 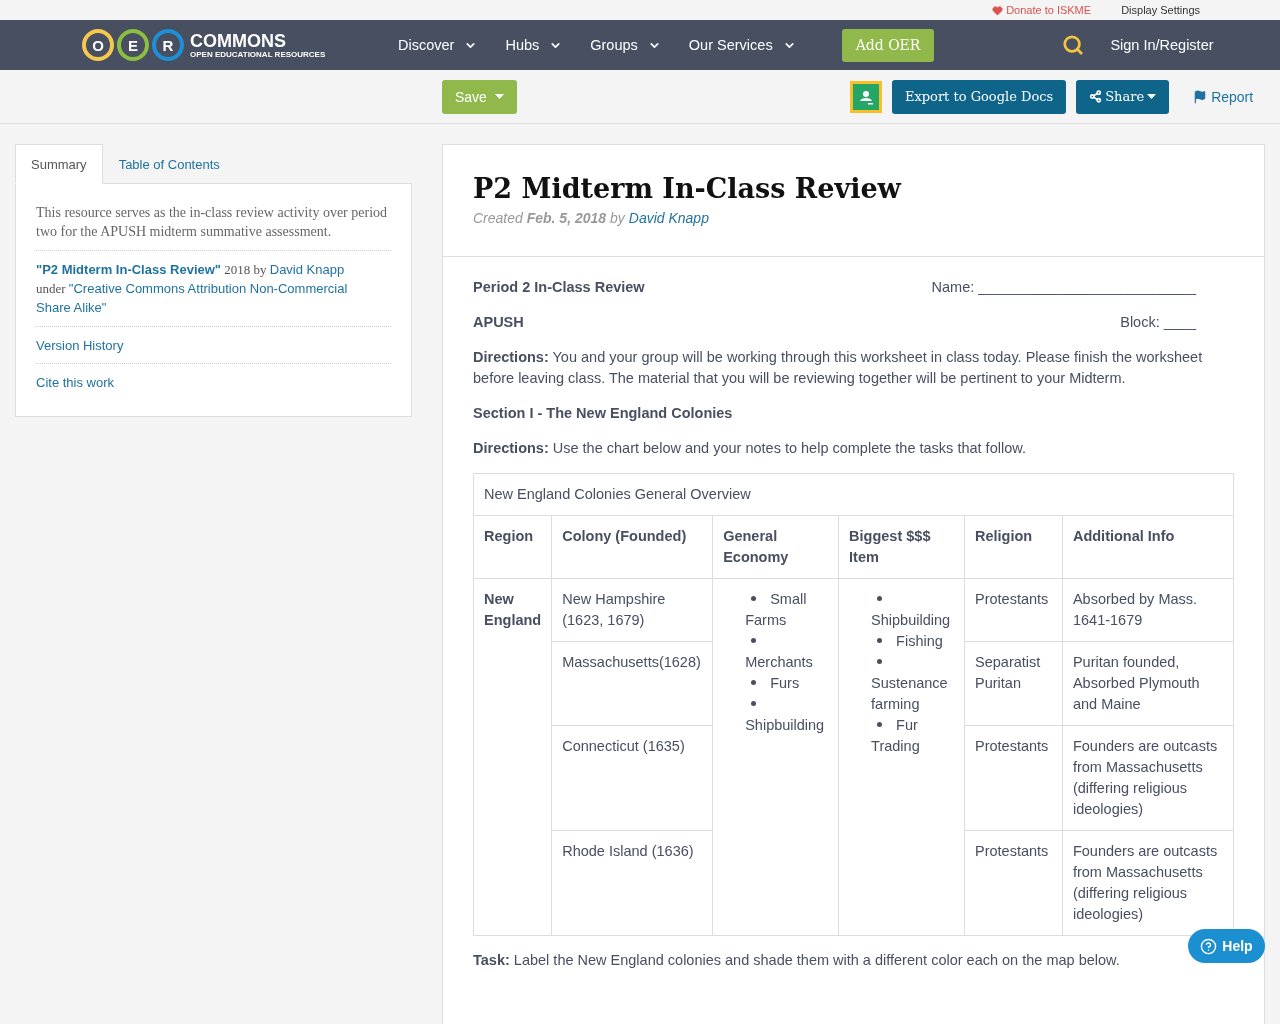 What do you see at coordinates (98, 45) in the screenshot?
I see `logo-ring: O` at bounding box center [98, 45].